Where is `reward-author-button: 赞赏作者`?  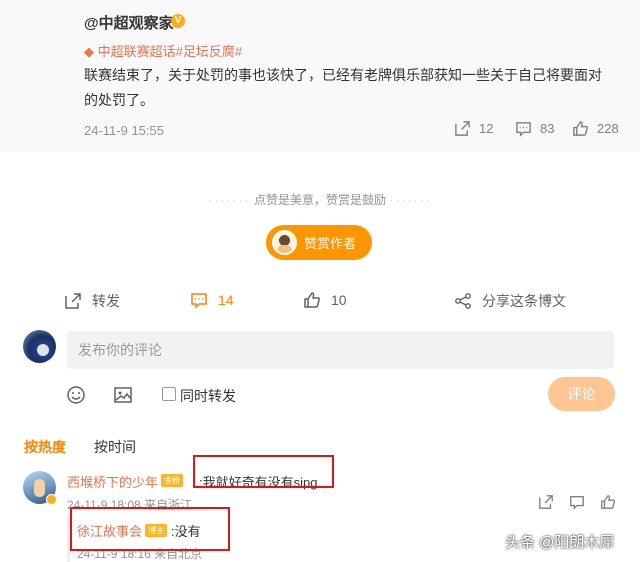 reward-author-button: 赞赏作者 is located at coordinates (319, 242).